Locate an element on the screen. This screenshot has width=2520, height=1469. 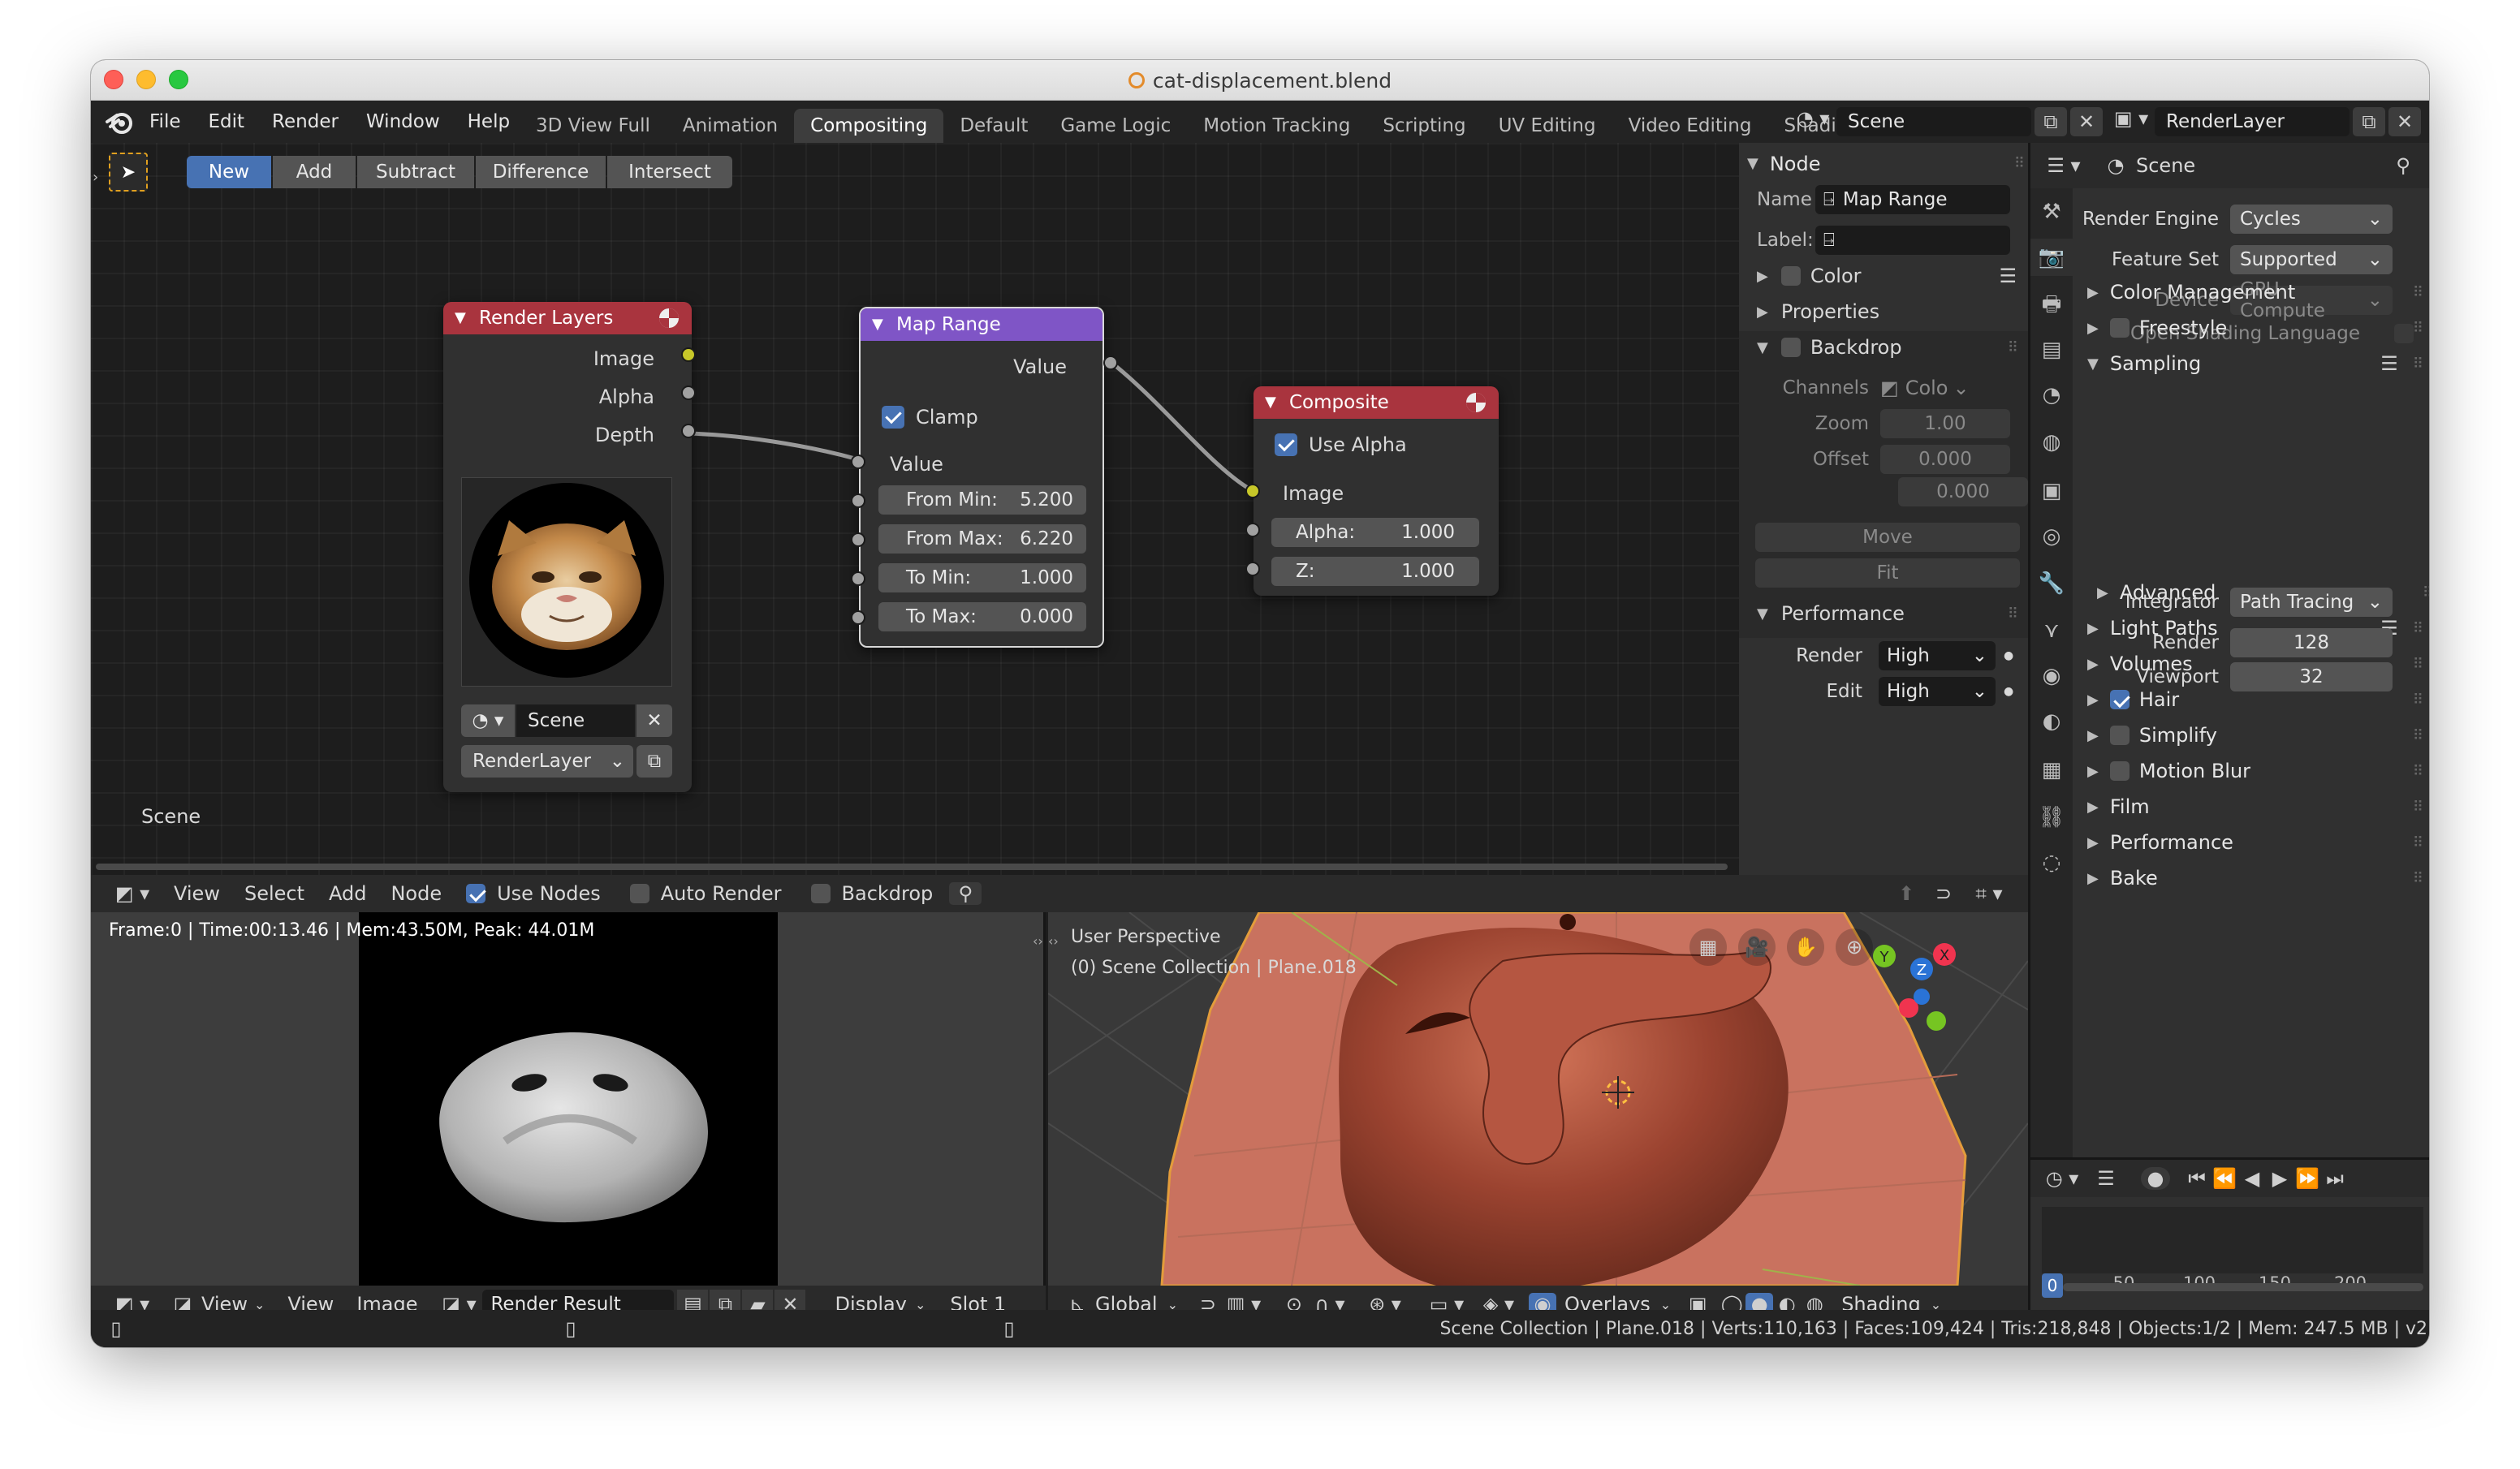
performance-panel-header: ▶ Performance ⠿ is located at coordinates (2255, 842).